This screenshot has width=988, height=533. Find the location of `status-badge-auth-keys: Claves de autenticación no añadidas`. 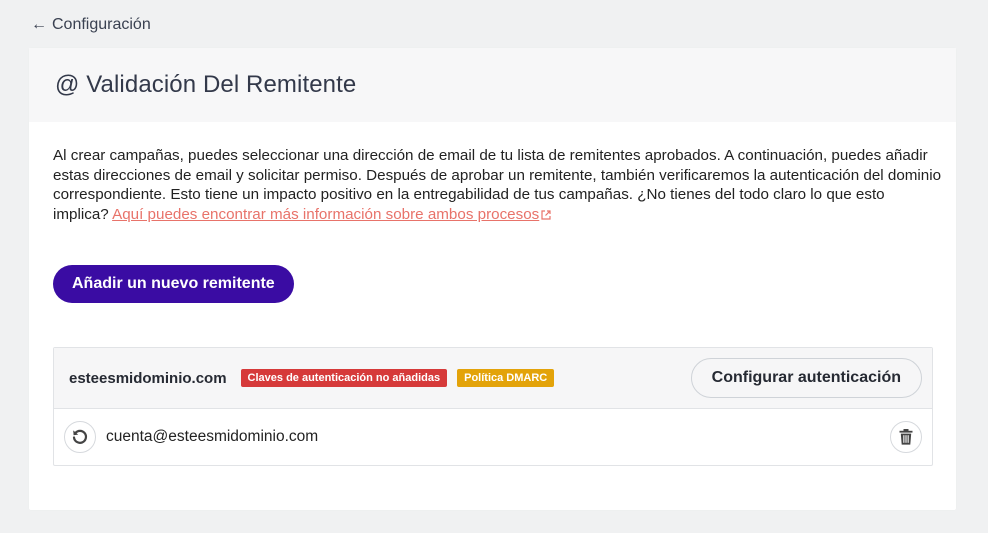

status-badge-auth-keys: Claves de autenticación no añadidas is located at coordinates (344, 378).